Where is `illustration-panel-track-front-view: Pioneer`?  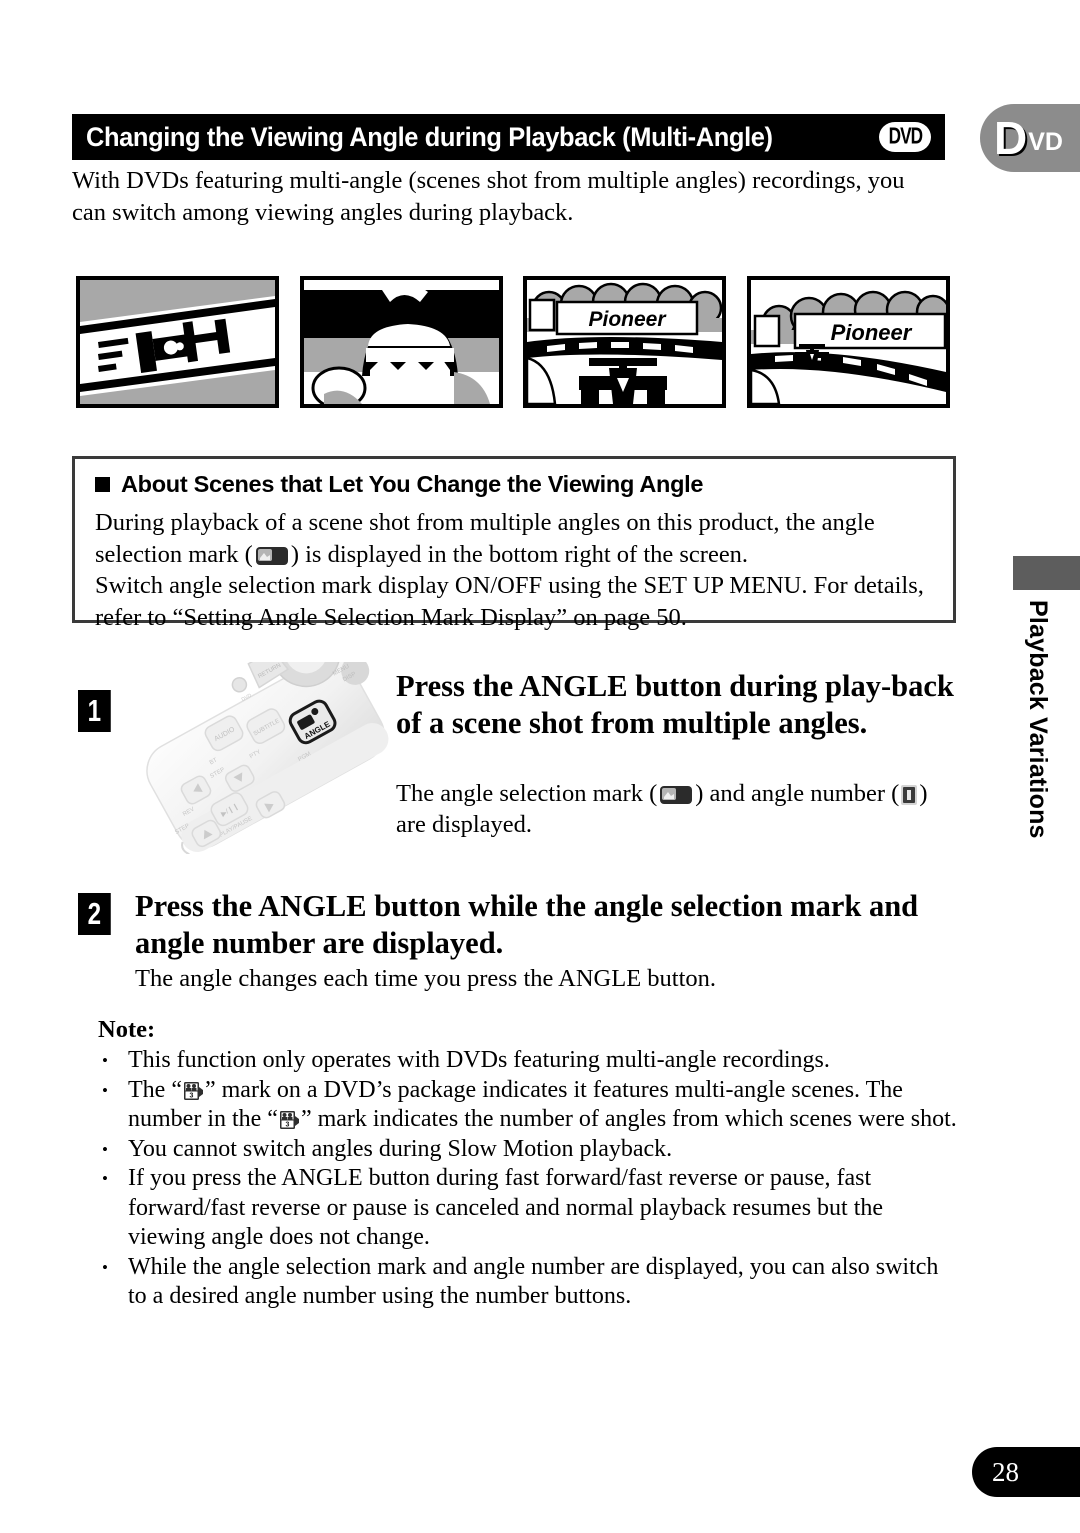 illustration-panel-track-front-view: Pioneer is located at coordinates (625, 342).